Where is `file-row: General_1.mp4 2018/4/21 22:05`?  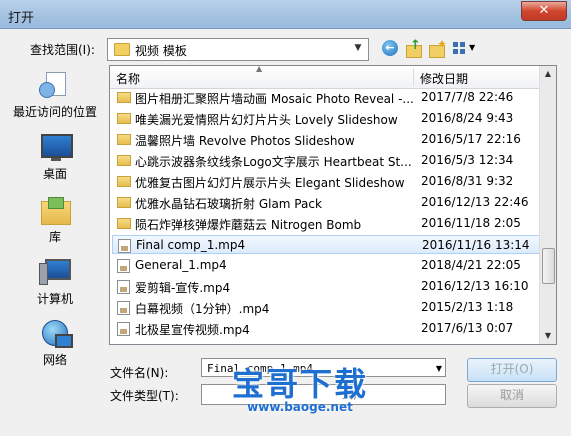
file-row: General_1.mp4 2018/4/21 22:05 is located at coordinates (326, 265).